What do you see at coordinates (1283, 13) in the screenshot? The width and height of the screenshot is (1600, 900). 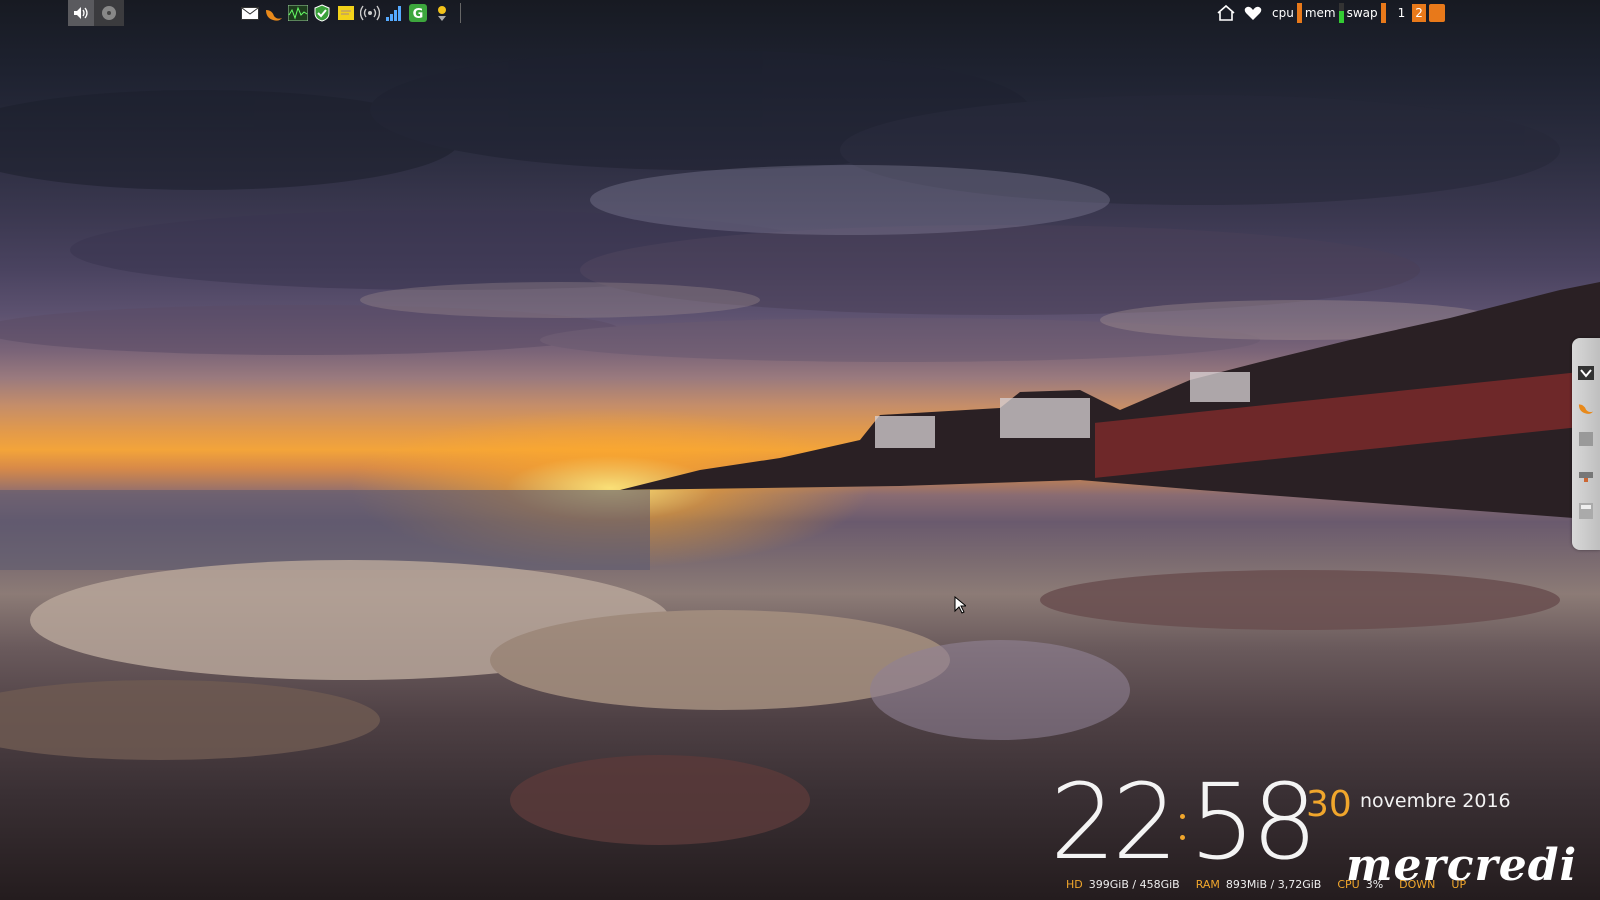 I see `cpu-label: cpu` at bounding box center [1283, 13].